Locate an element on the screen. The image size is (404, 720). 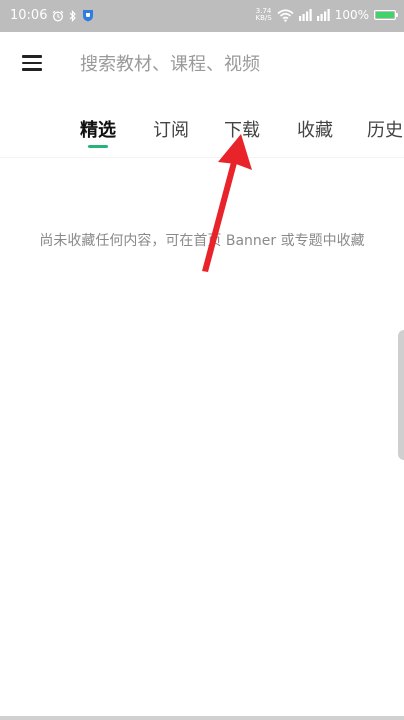
net-speed-unit: KB/S is located at coordinates (263, 18).